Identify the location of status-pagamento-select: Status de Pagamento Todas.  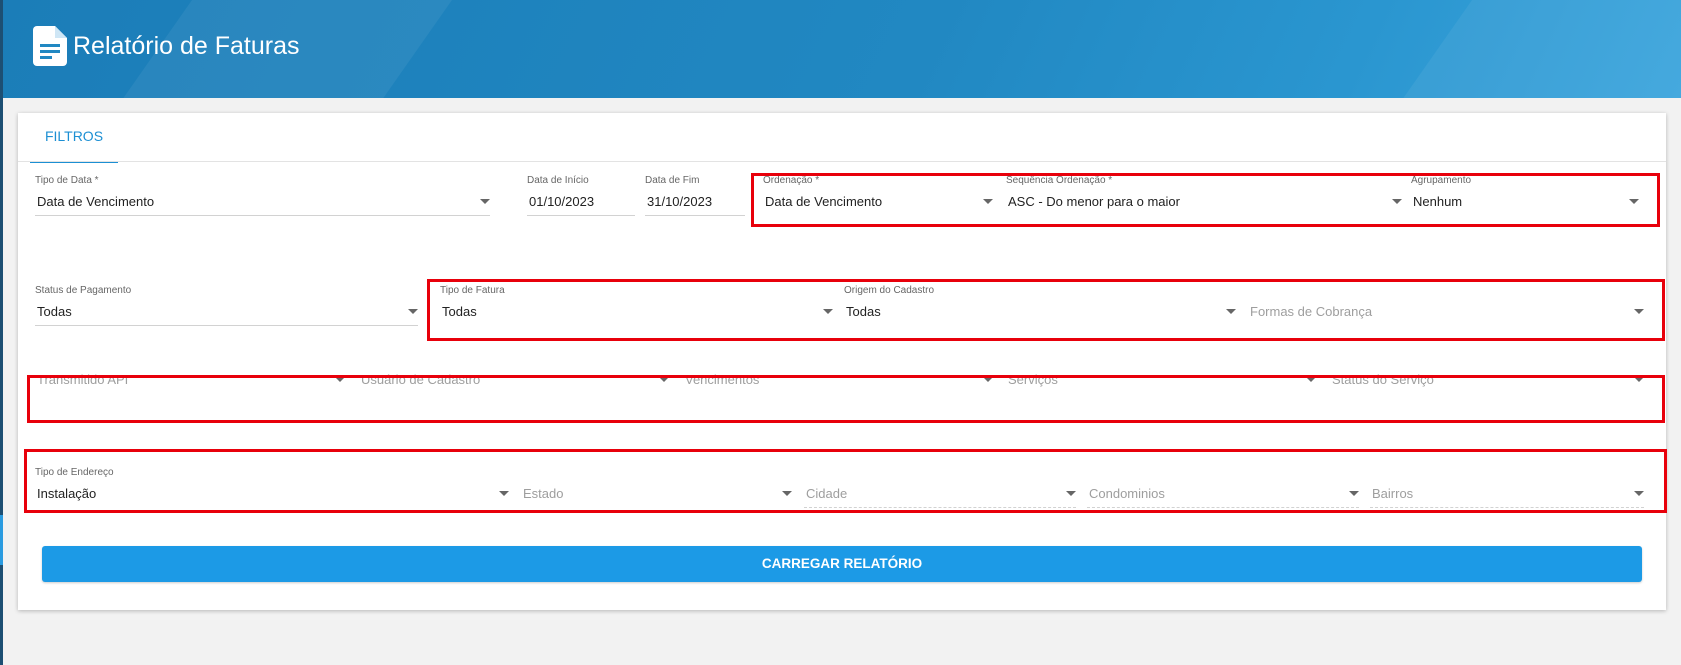
(226, 305).